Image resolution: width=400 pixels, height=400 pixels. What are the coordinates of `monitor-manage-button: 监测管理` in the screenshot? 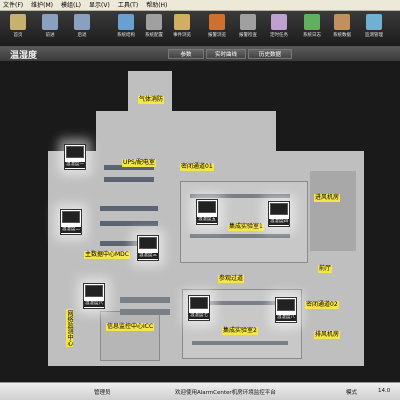 It's located at (374, 29).